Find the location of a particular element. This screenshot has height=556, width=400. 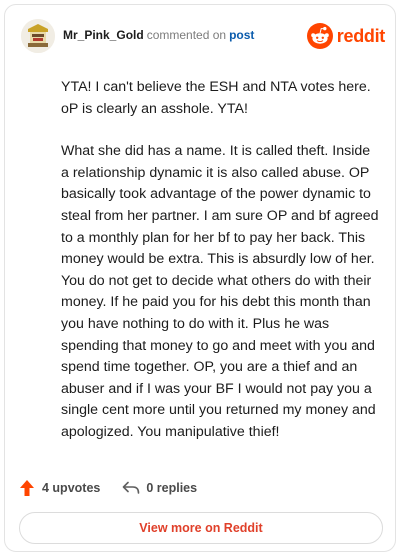

avatar-icon is located at coordinates (38, 36).